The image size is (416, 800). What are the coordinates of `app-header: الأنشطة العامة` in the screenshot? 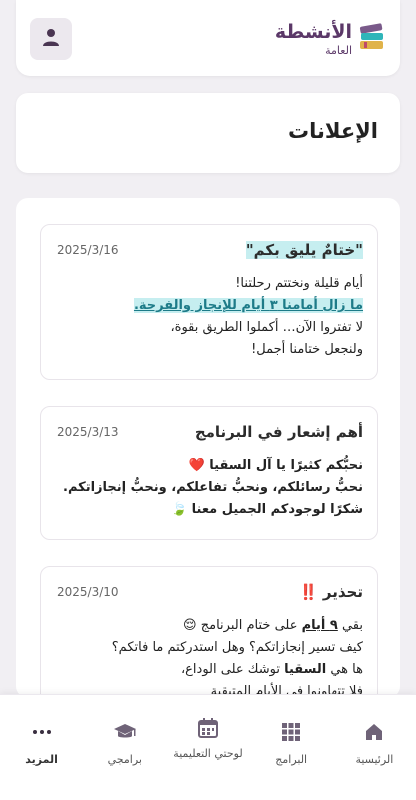 It's located at (208, 38).